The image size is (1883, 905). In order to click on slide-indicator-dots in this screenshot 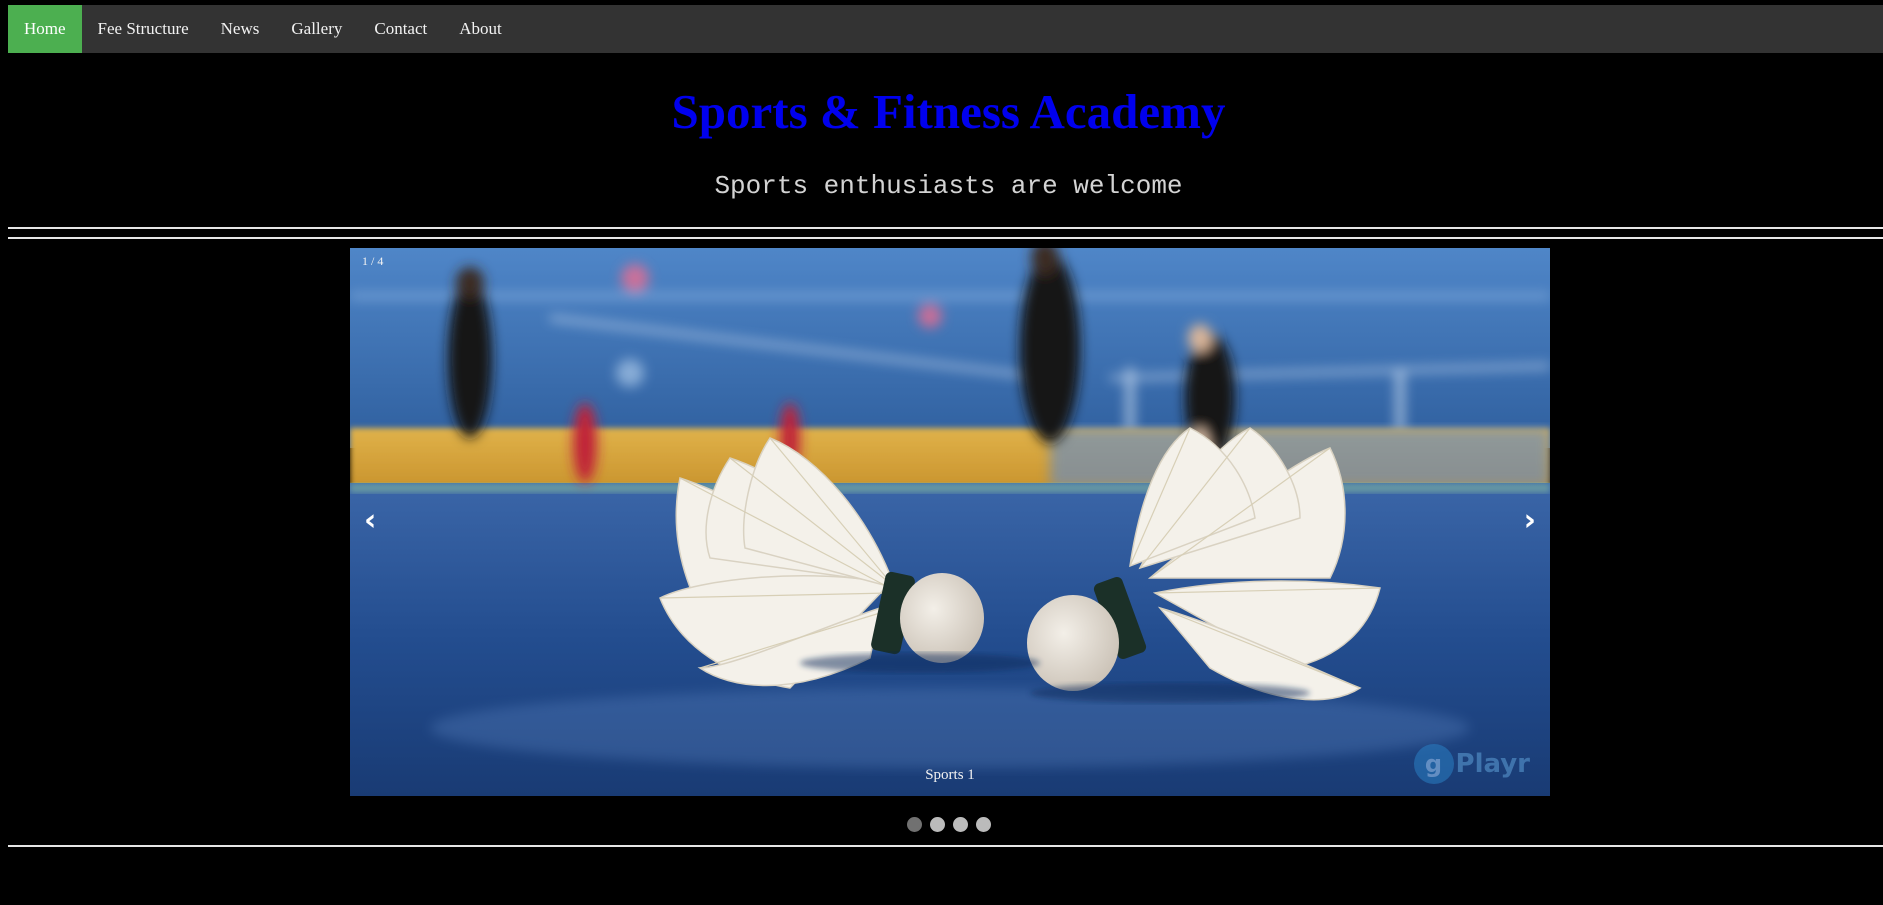, I will do `click(941, 824)`.